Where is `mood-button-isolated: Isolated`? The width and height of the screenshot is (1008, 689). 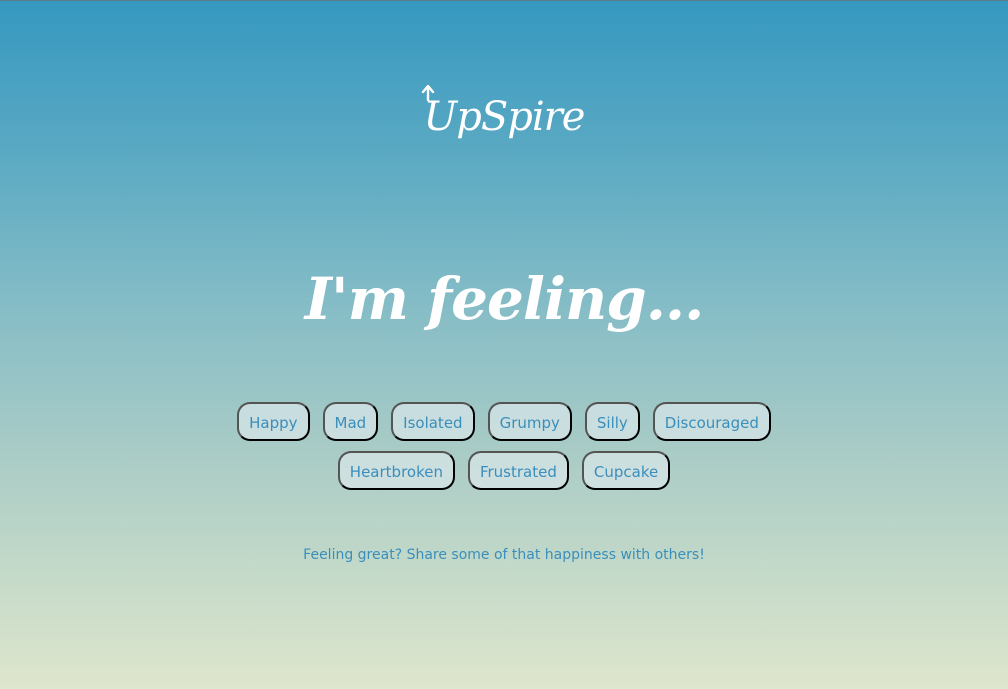 mood-button-isolated: Isolated is located at coordinates (433, 421).